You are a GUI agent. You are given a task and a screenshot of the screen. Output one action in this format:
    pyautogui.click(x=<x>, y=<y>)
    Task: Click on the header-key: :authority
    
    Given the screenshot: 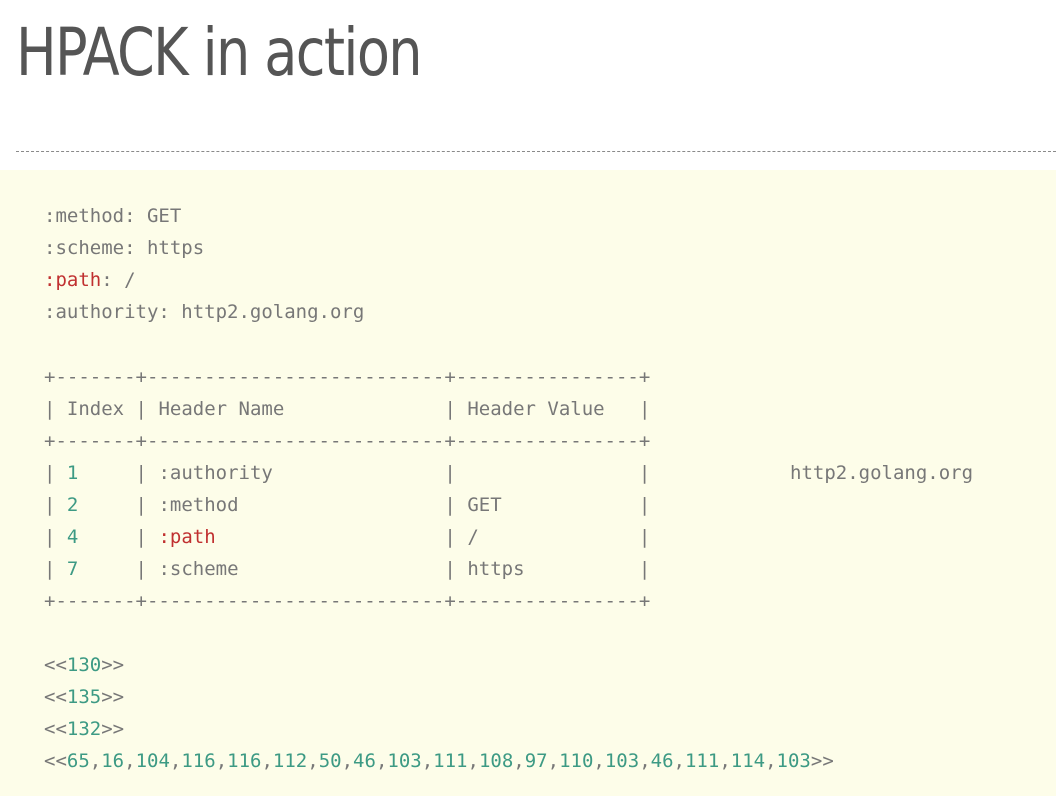 What is the action you would take?
    pyautogui.click(x=101, y=312)
    